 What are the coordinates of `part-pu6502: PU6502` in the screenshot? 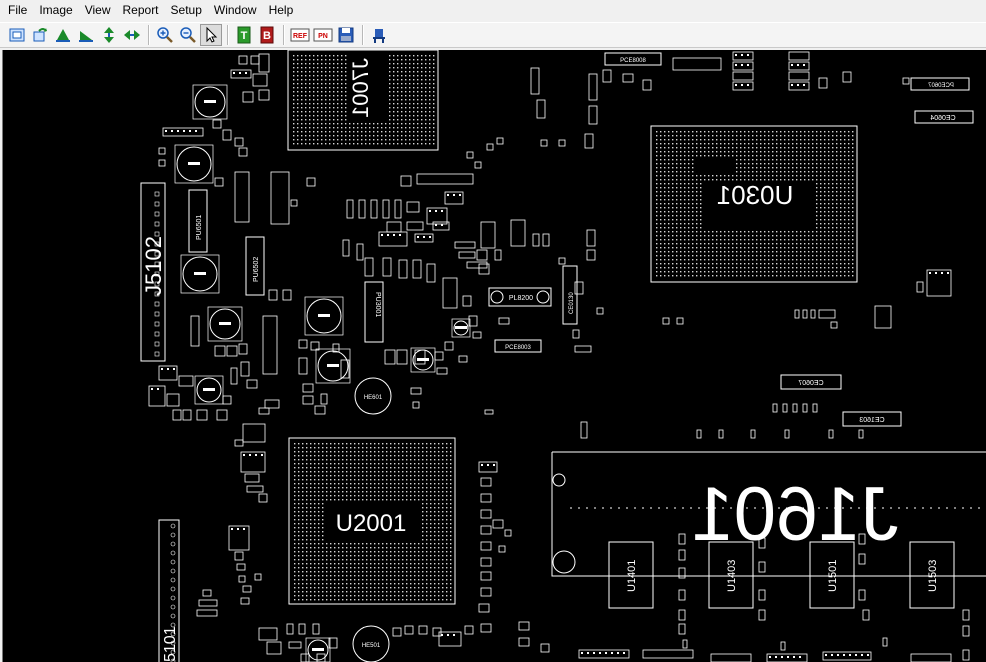 It's located at (255, 266).